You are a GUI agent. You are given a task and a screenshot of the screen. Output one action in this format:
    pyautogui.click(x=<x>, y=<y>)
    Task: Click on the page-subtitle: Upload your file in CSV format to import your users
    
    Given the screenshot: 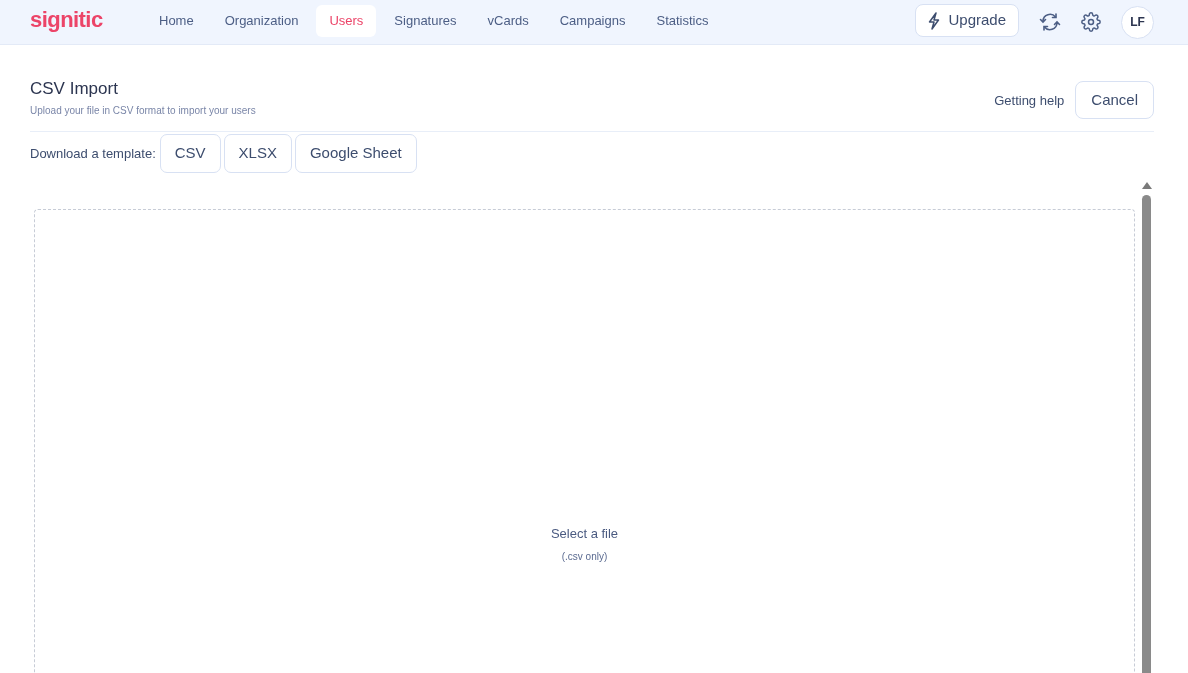 What is the action you would take?
    pyautogui.click(x=143, y=110)
    